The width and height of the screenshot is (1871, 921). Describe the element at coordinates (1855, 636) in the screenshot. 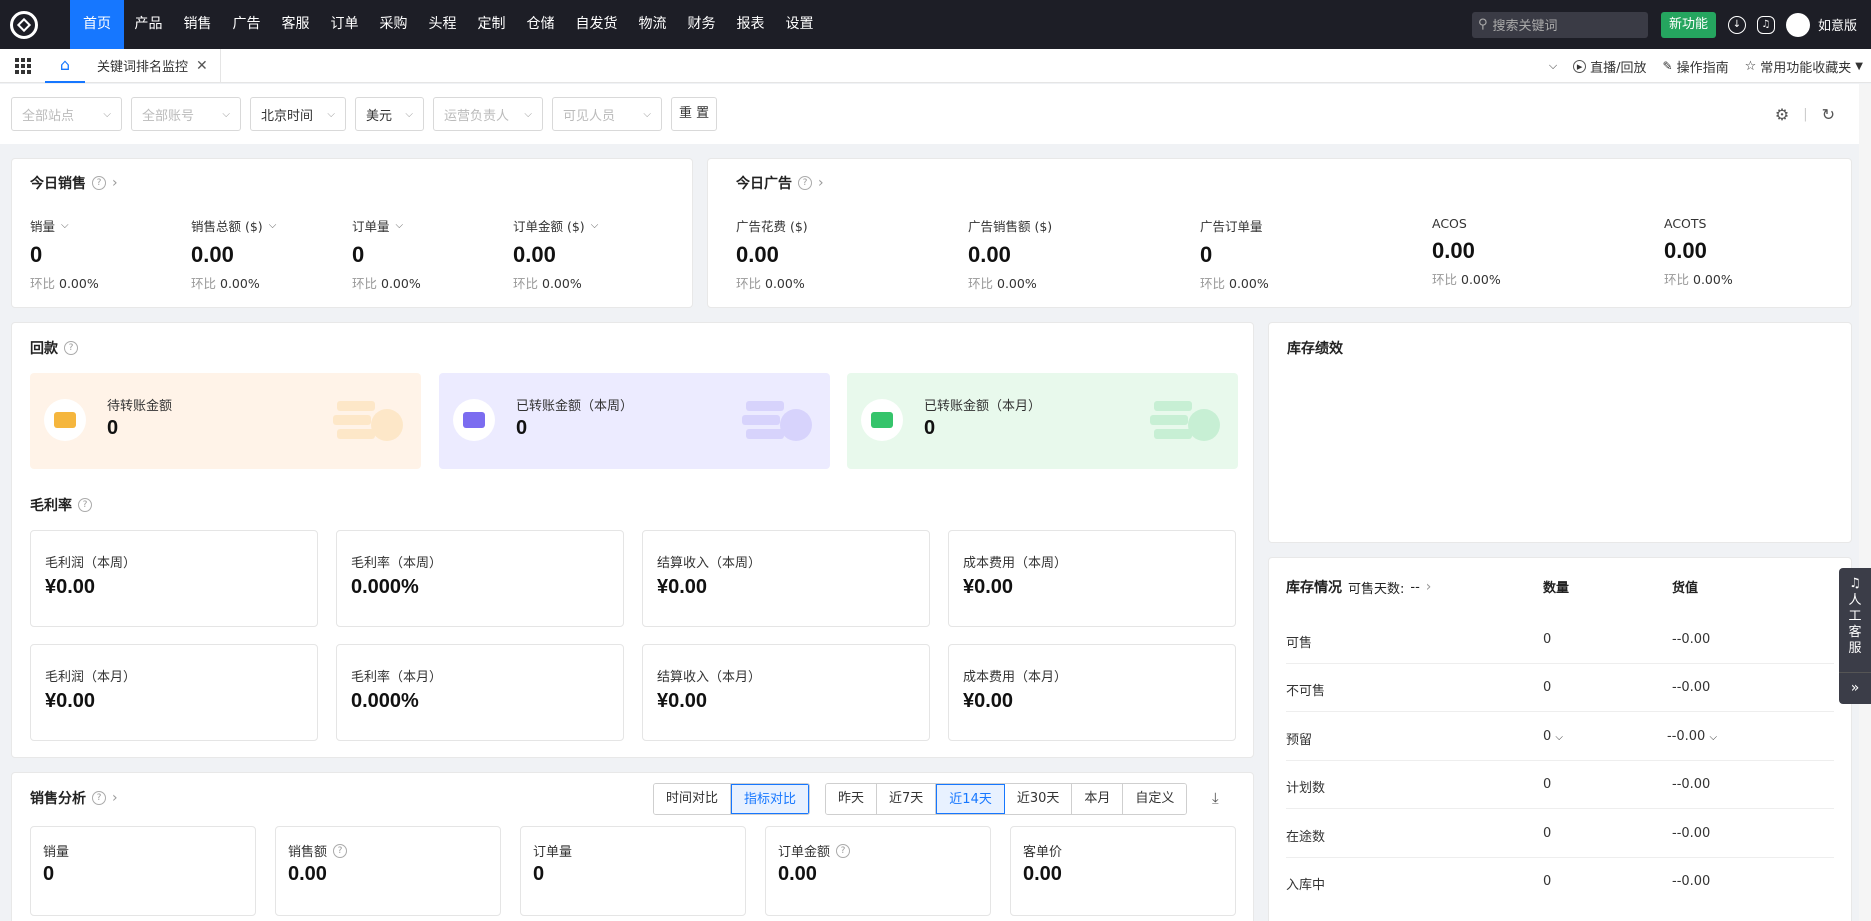

I see `customer-service-float: ♫ 人工客服 »` at that location.